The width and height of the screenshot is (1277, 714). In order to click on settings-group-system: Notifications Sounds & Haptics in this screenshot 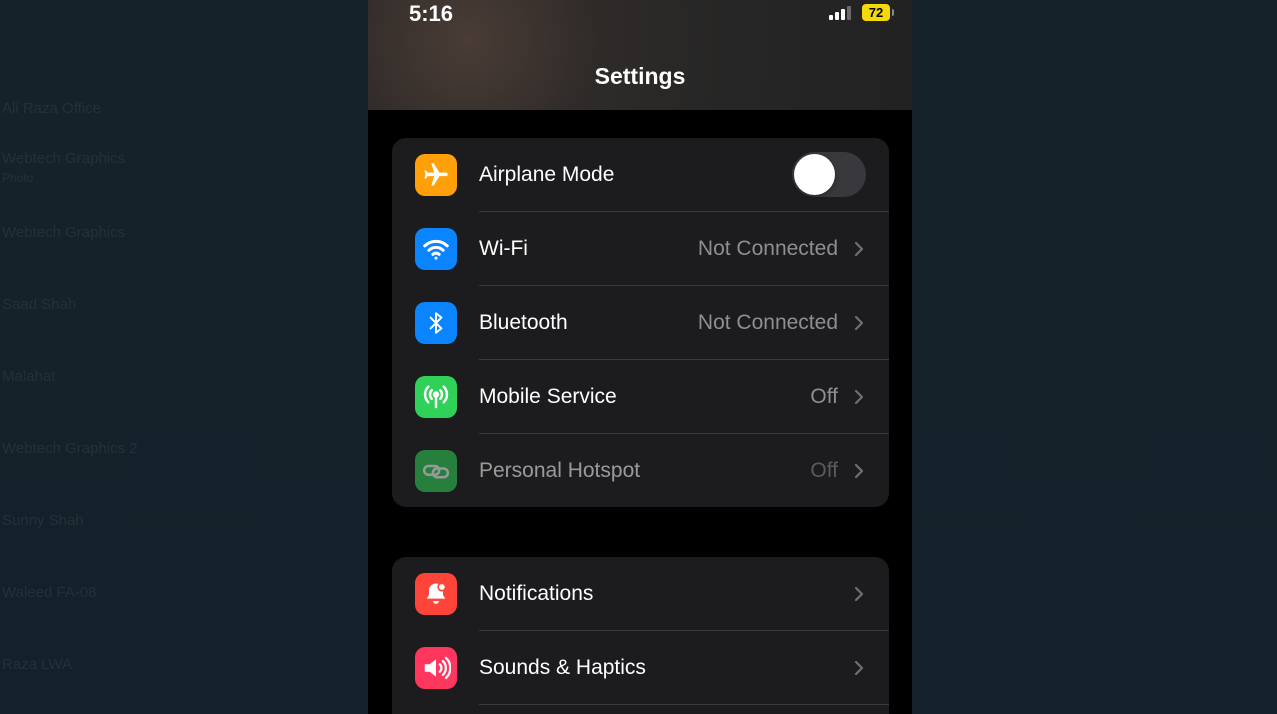, I will do `click(640, 635)`.